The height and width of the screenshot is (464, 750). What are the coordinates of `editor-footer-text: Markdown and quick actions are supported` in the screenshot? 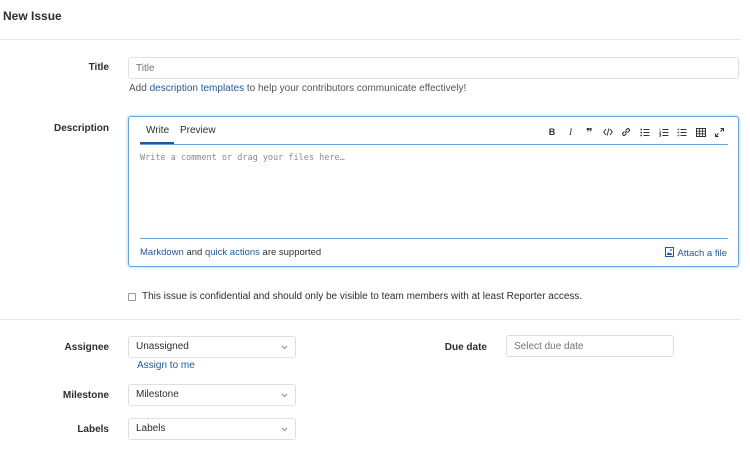 It's located at (230, 252).